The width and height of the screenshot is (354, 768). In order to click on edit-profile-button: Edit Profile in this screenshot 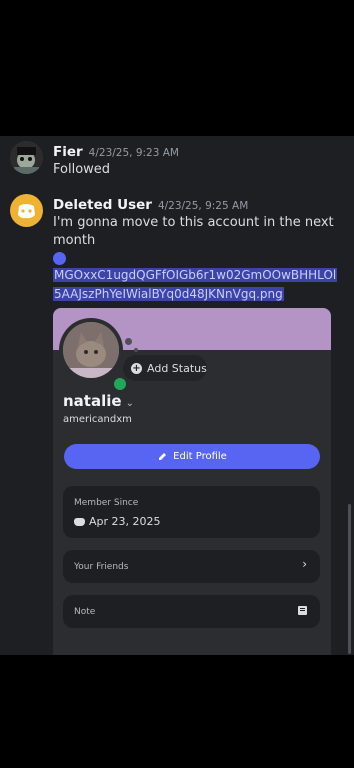, I will do `click(192, 456)`.